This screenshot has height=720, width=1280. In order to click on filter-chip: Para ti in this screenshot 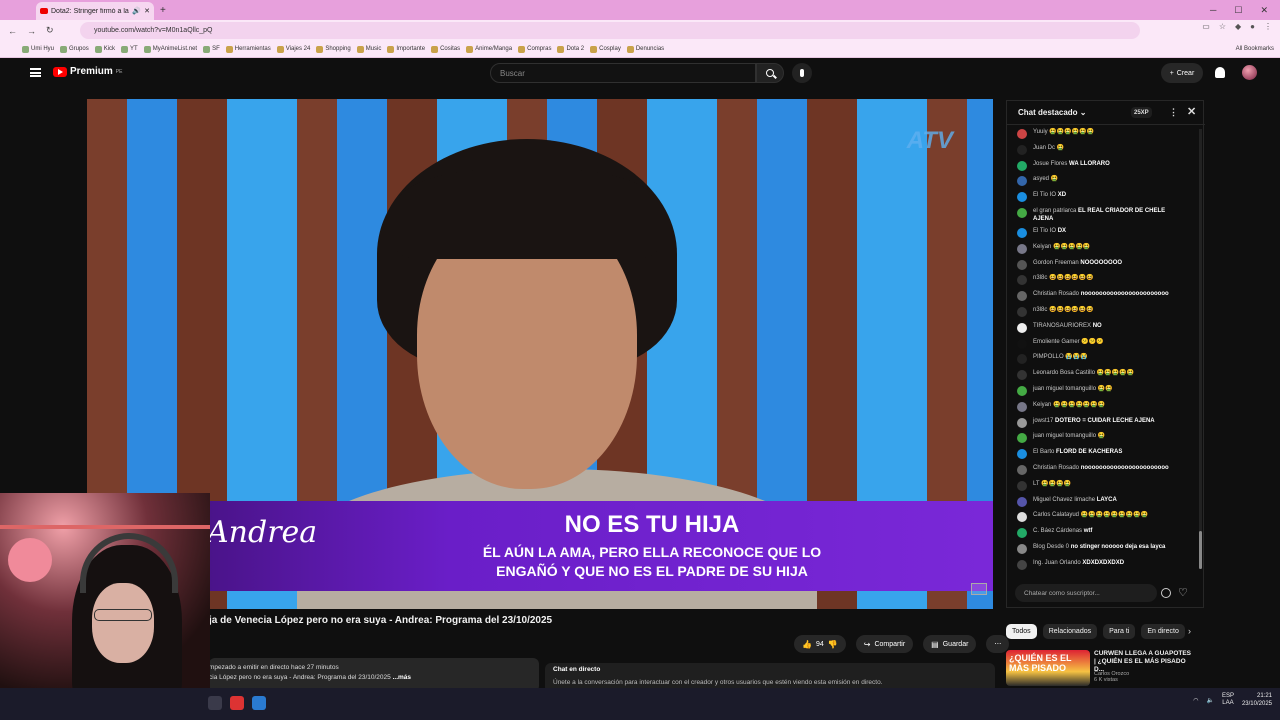, I will do `click(1119, 631)`.